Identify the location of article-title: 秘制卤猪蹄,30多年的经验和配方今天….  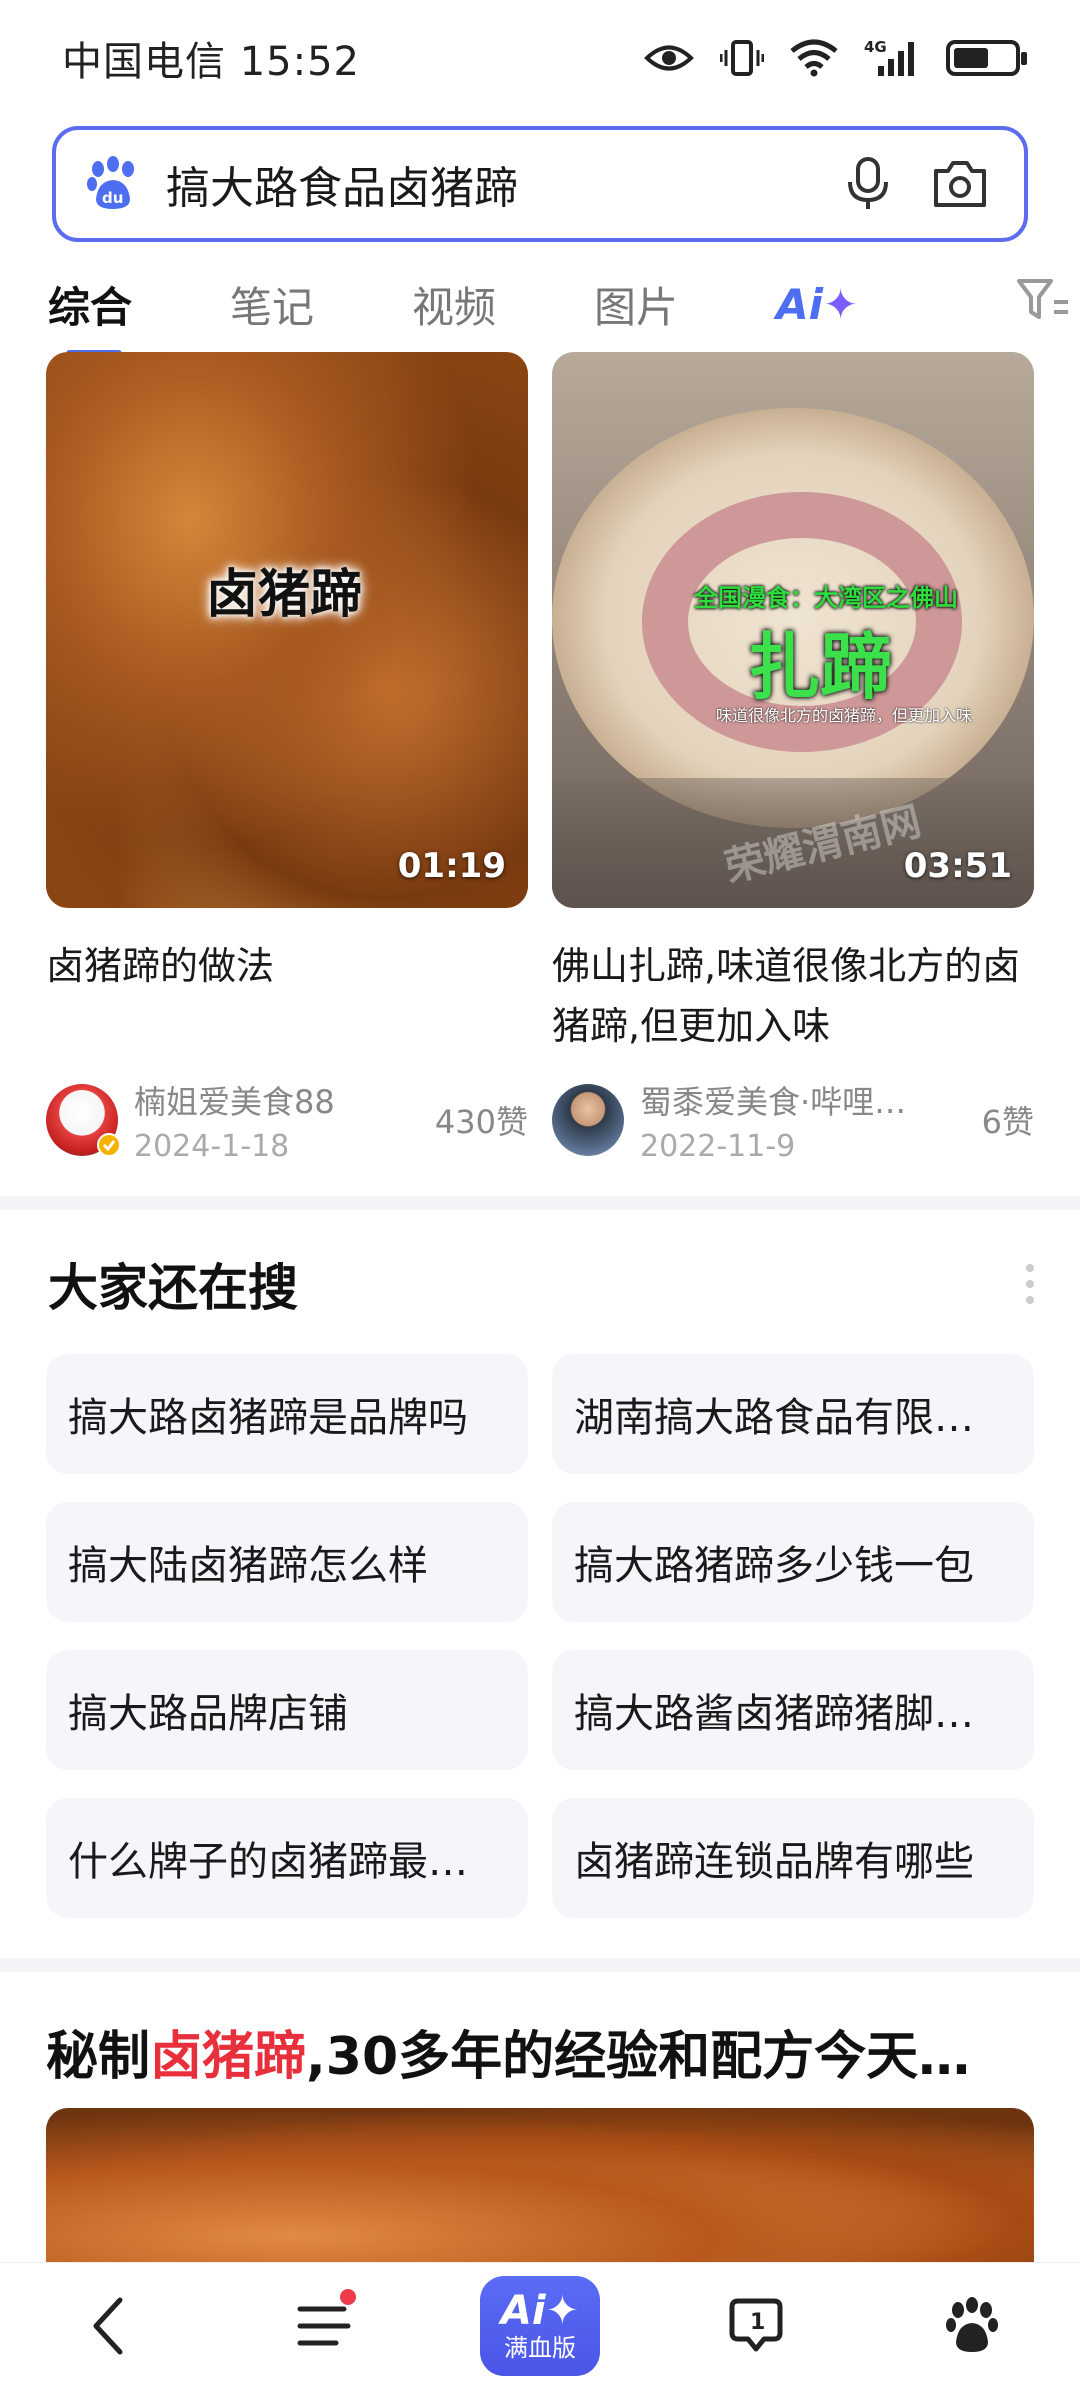
(508, 2051).